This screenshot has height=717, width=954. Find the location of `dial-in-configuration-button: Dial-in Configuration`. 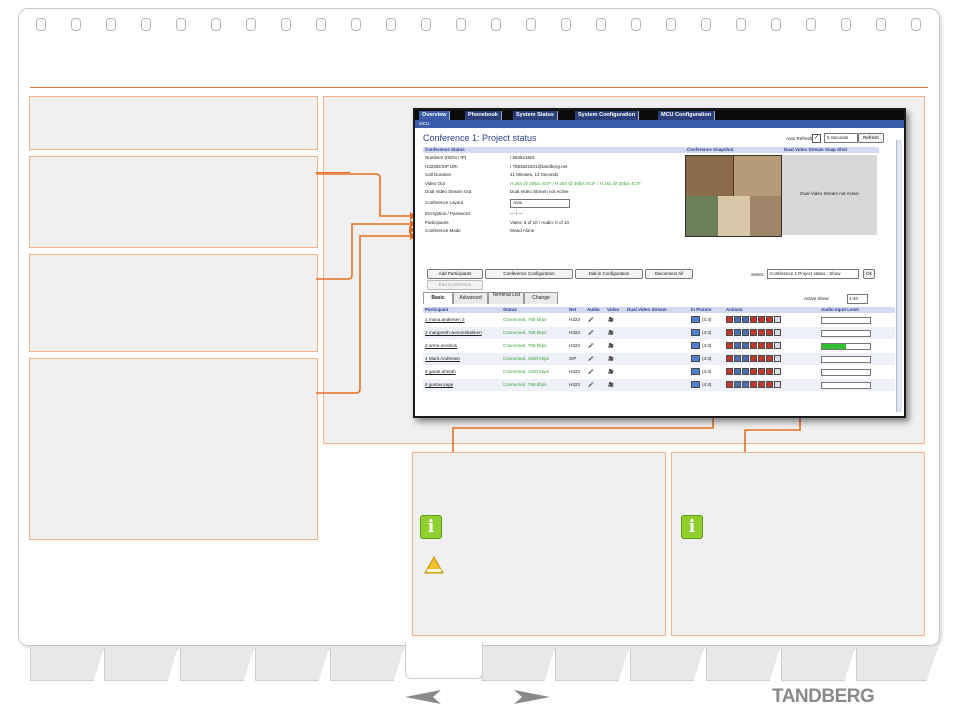

dial-in-configuration-button: Dial-in Configuration is located at coordinates (609, 274).